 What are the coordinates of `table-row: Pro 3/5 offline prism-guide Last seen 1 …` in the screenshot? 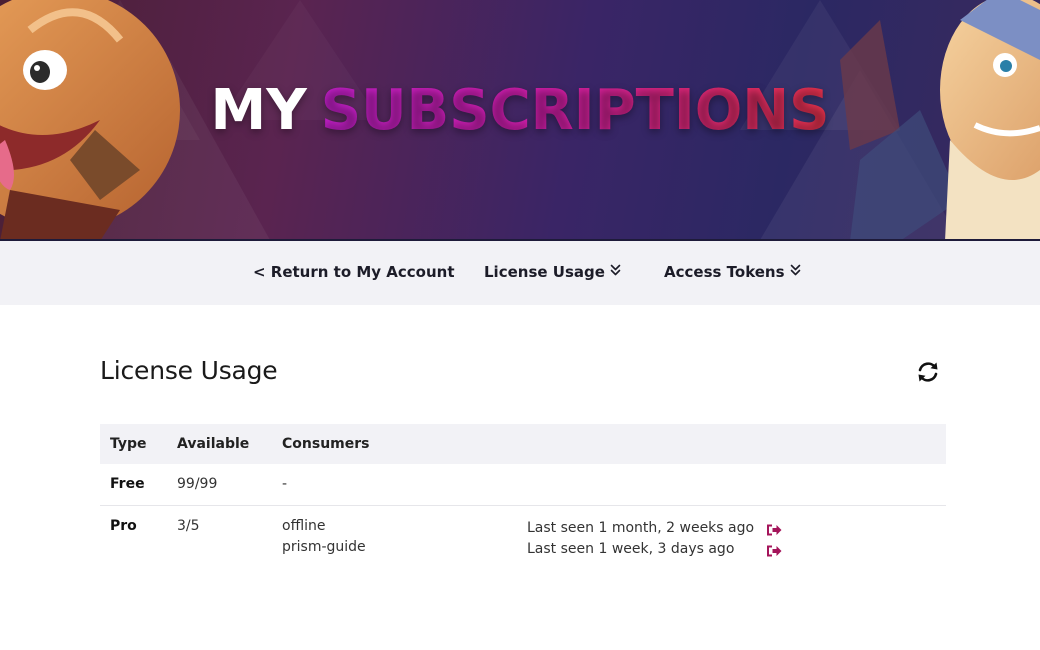 It's located at (523, 532).